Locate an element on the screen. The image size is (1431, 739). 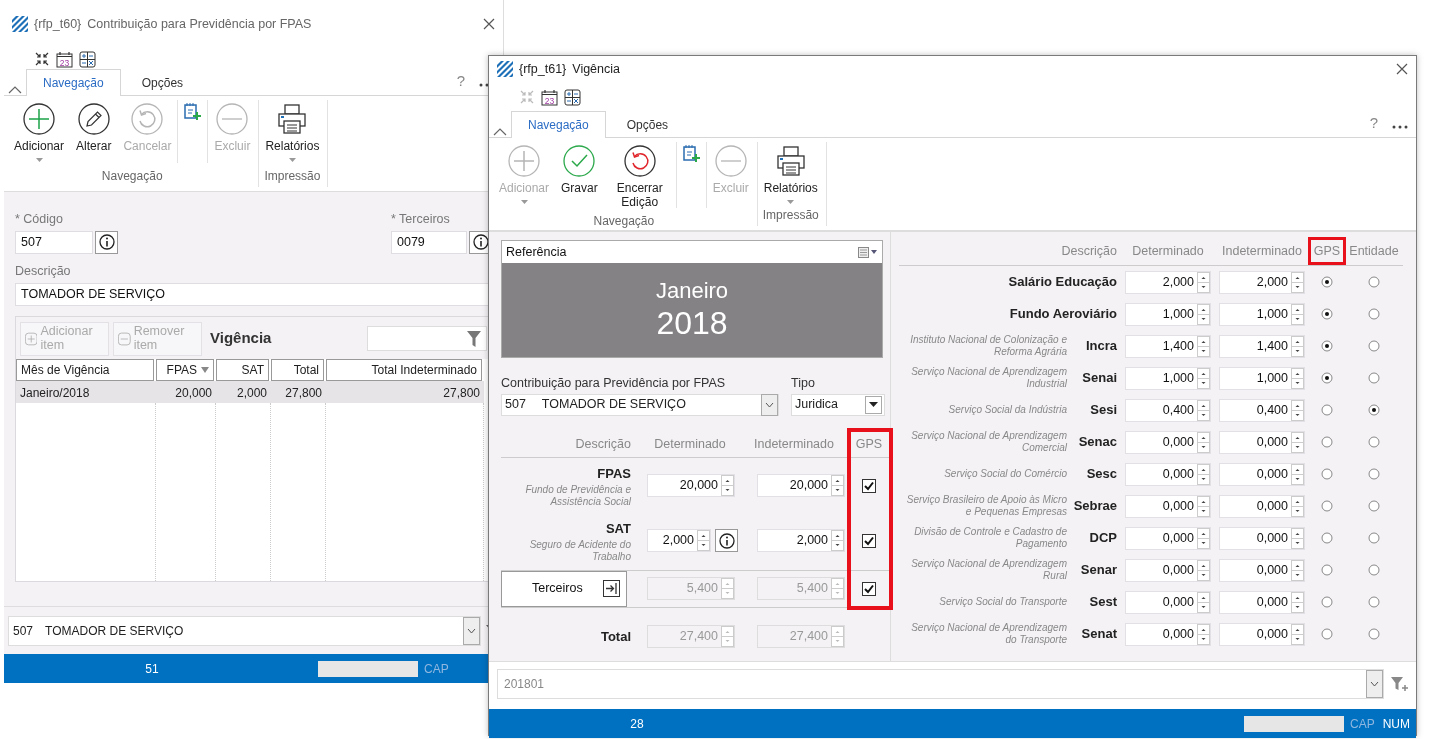
month-display: Janeiro 2018 is located at coordinates (692, 310).